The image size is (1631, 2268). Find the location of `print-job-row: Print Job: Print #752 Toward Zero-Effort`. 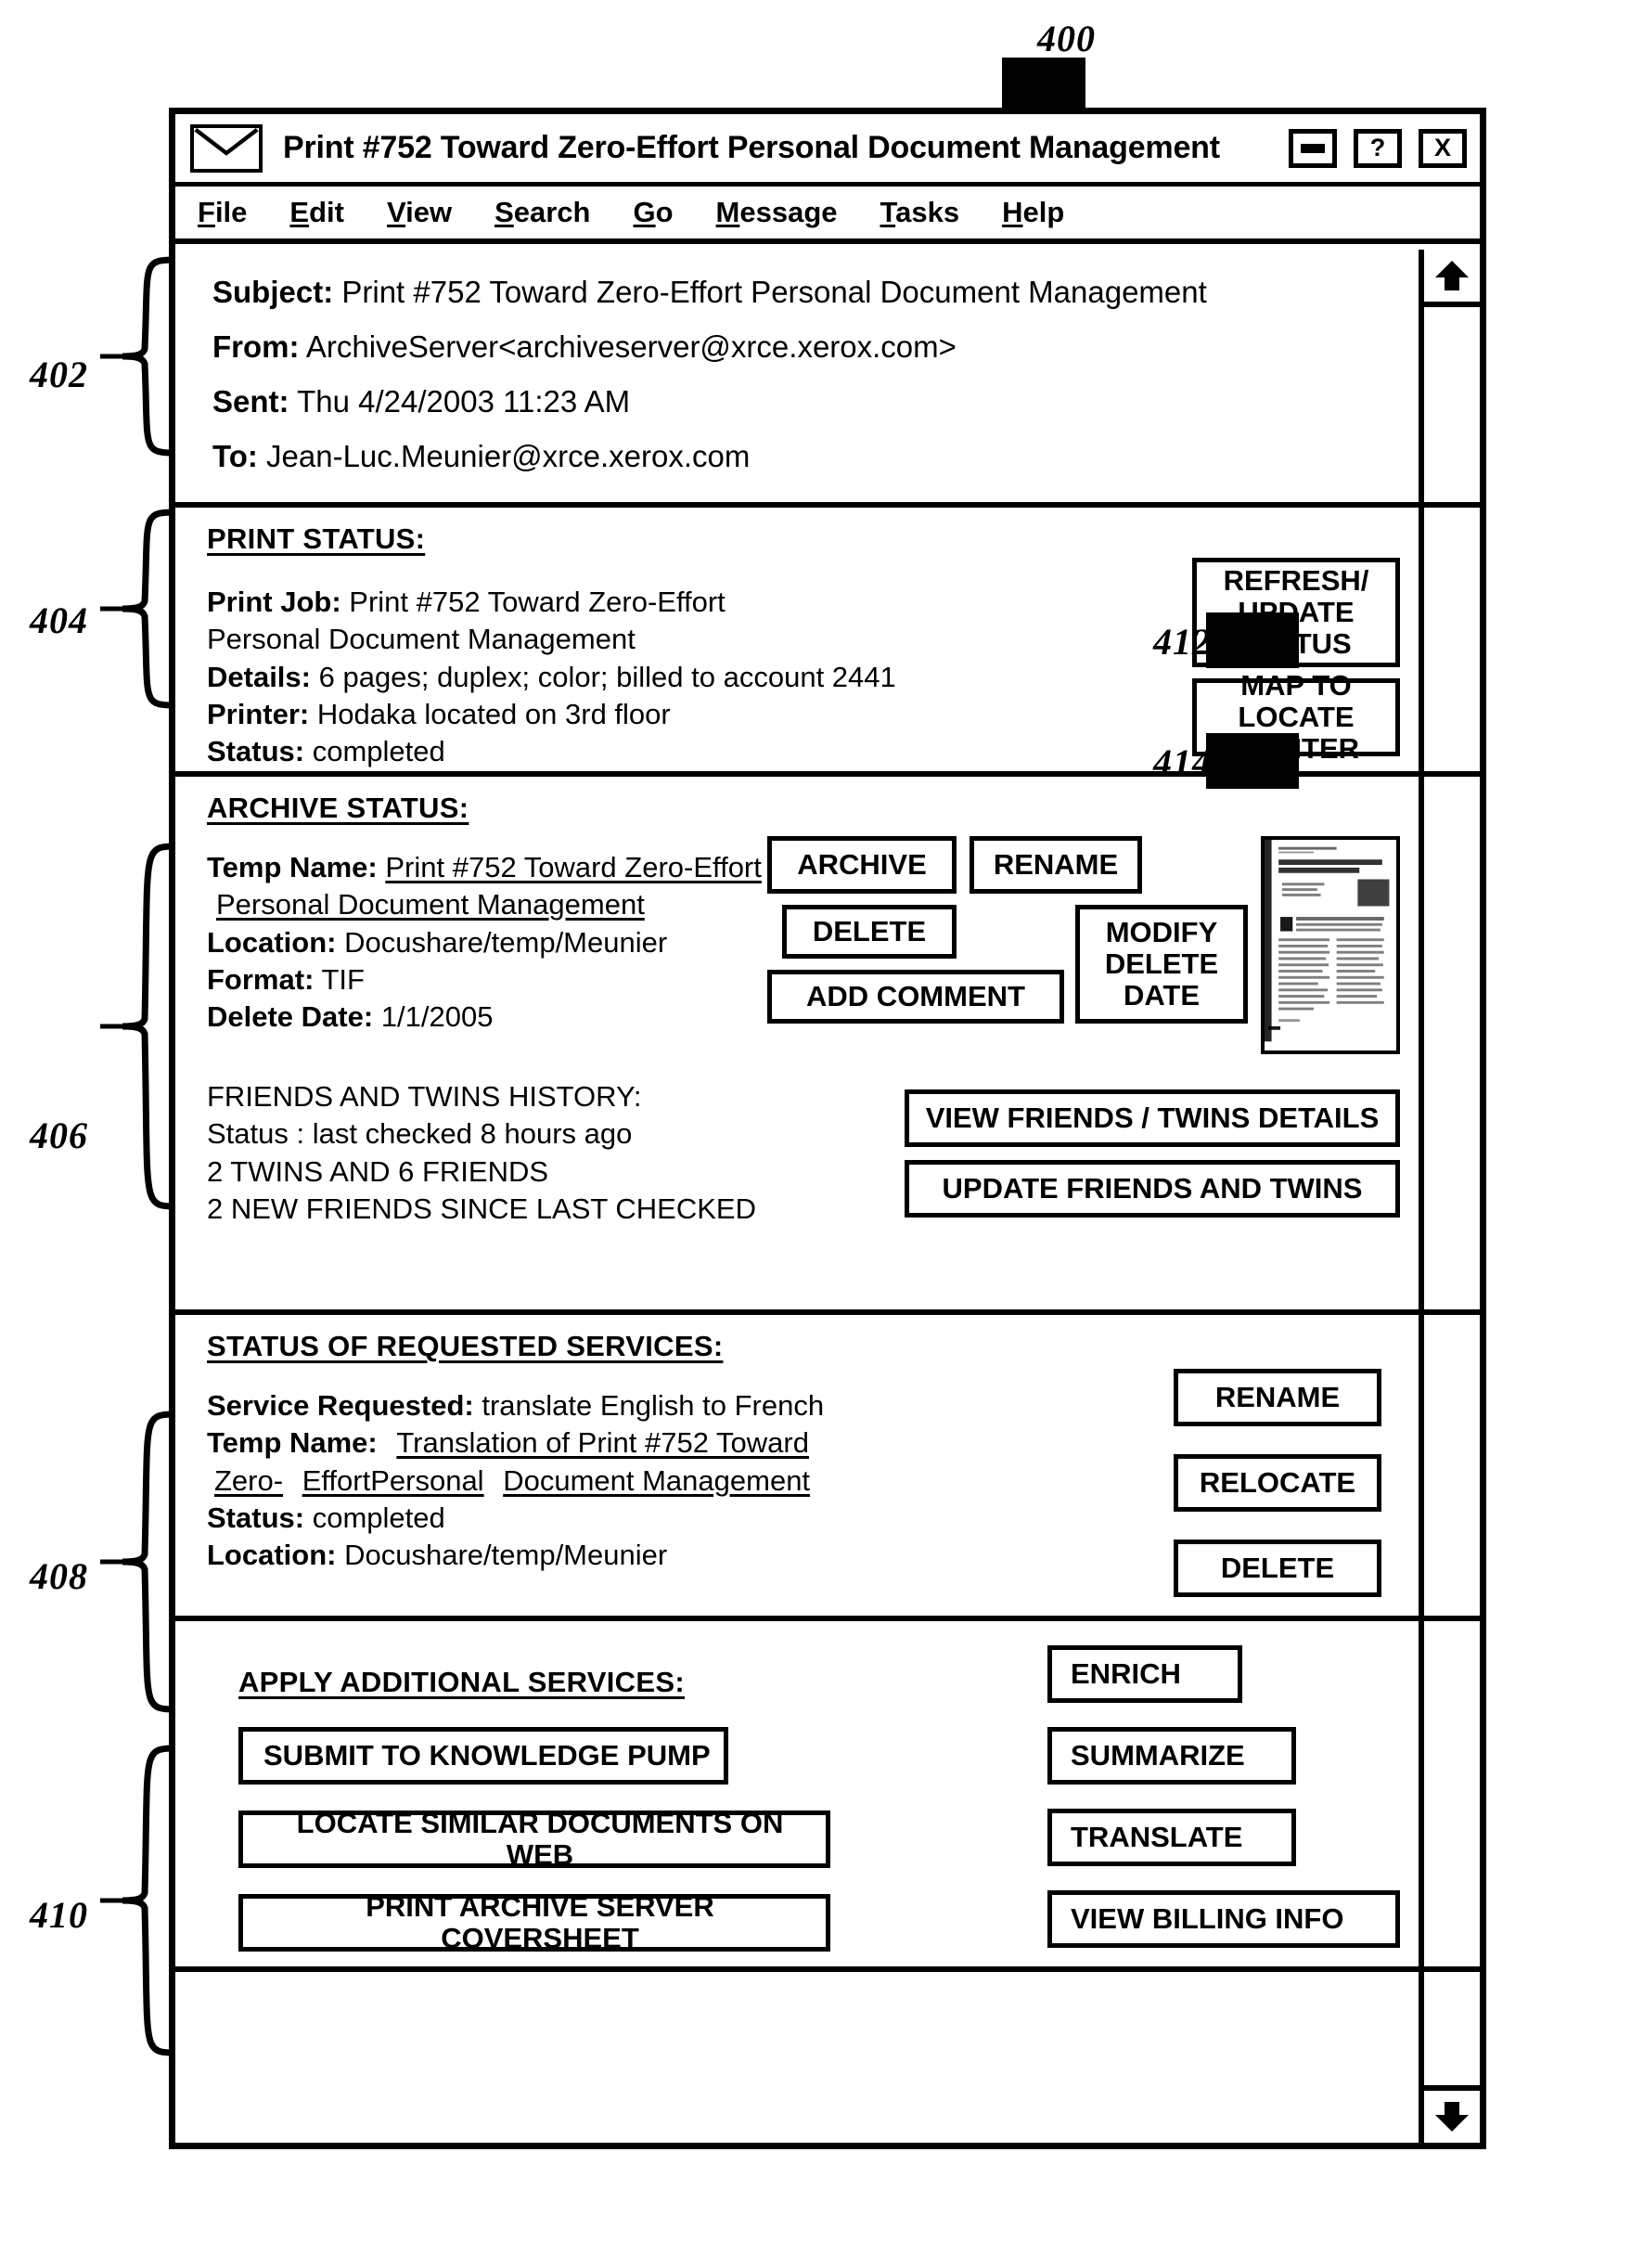

print-job-row: Print Job: Print #752 Toward Zero-Effort is located at coordinates (699, 602).